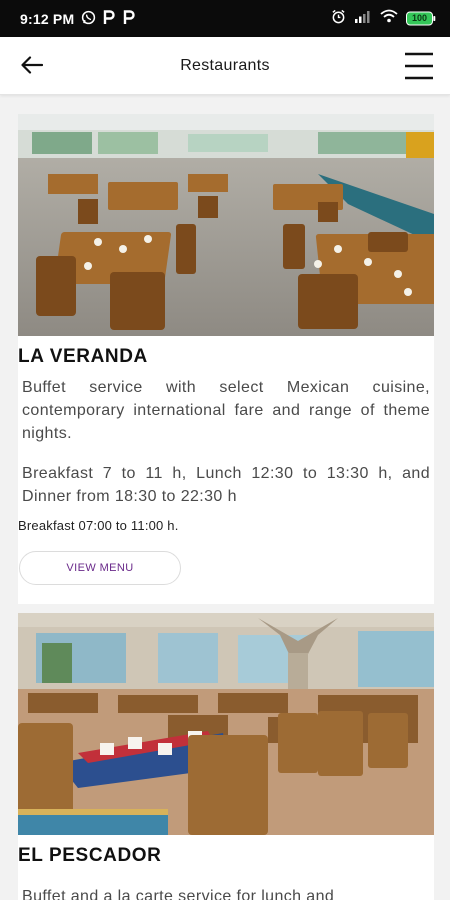  Describe the element at coordinates (98, 525) in the screenshot. I see `restaurant-hours-short: Breakfast 07:00 to 11:00 h.` at that location.